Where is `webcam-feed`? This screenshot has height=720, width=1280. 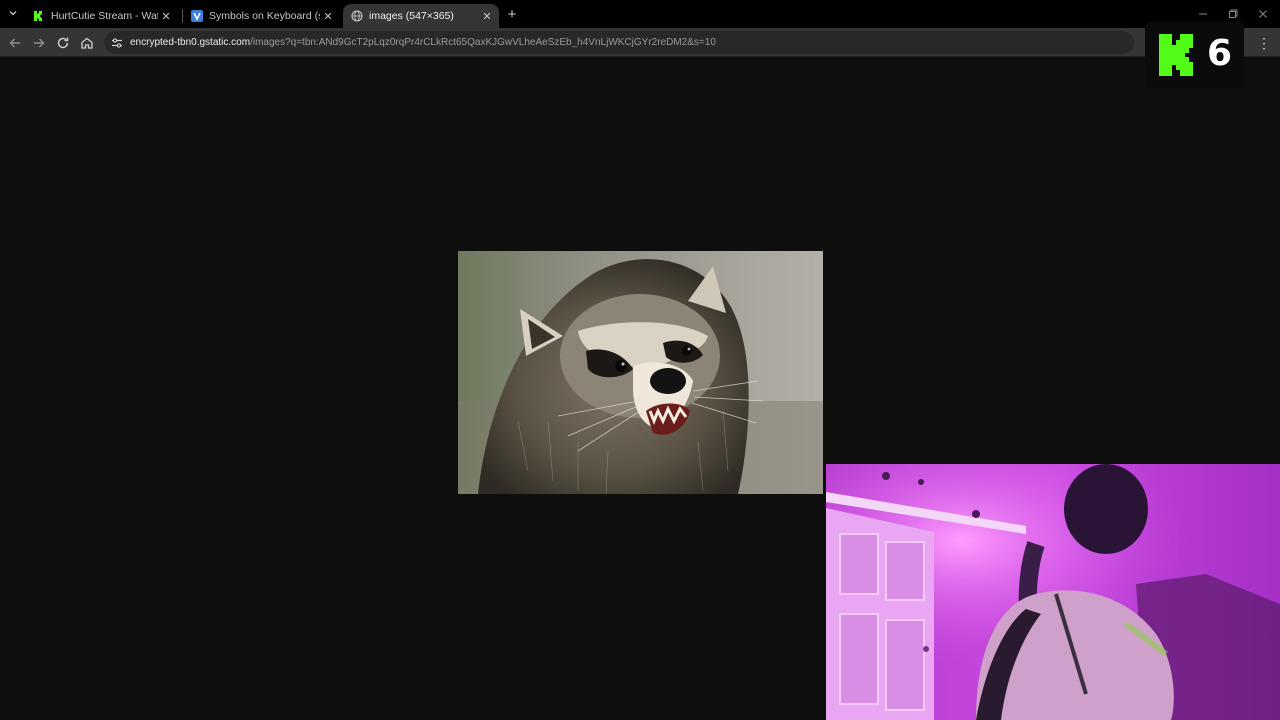
webcam-feed is located at coordinates (1053, 592).